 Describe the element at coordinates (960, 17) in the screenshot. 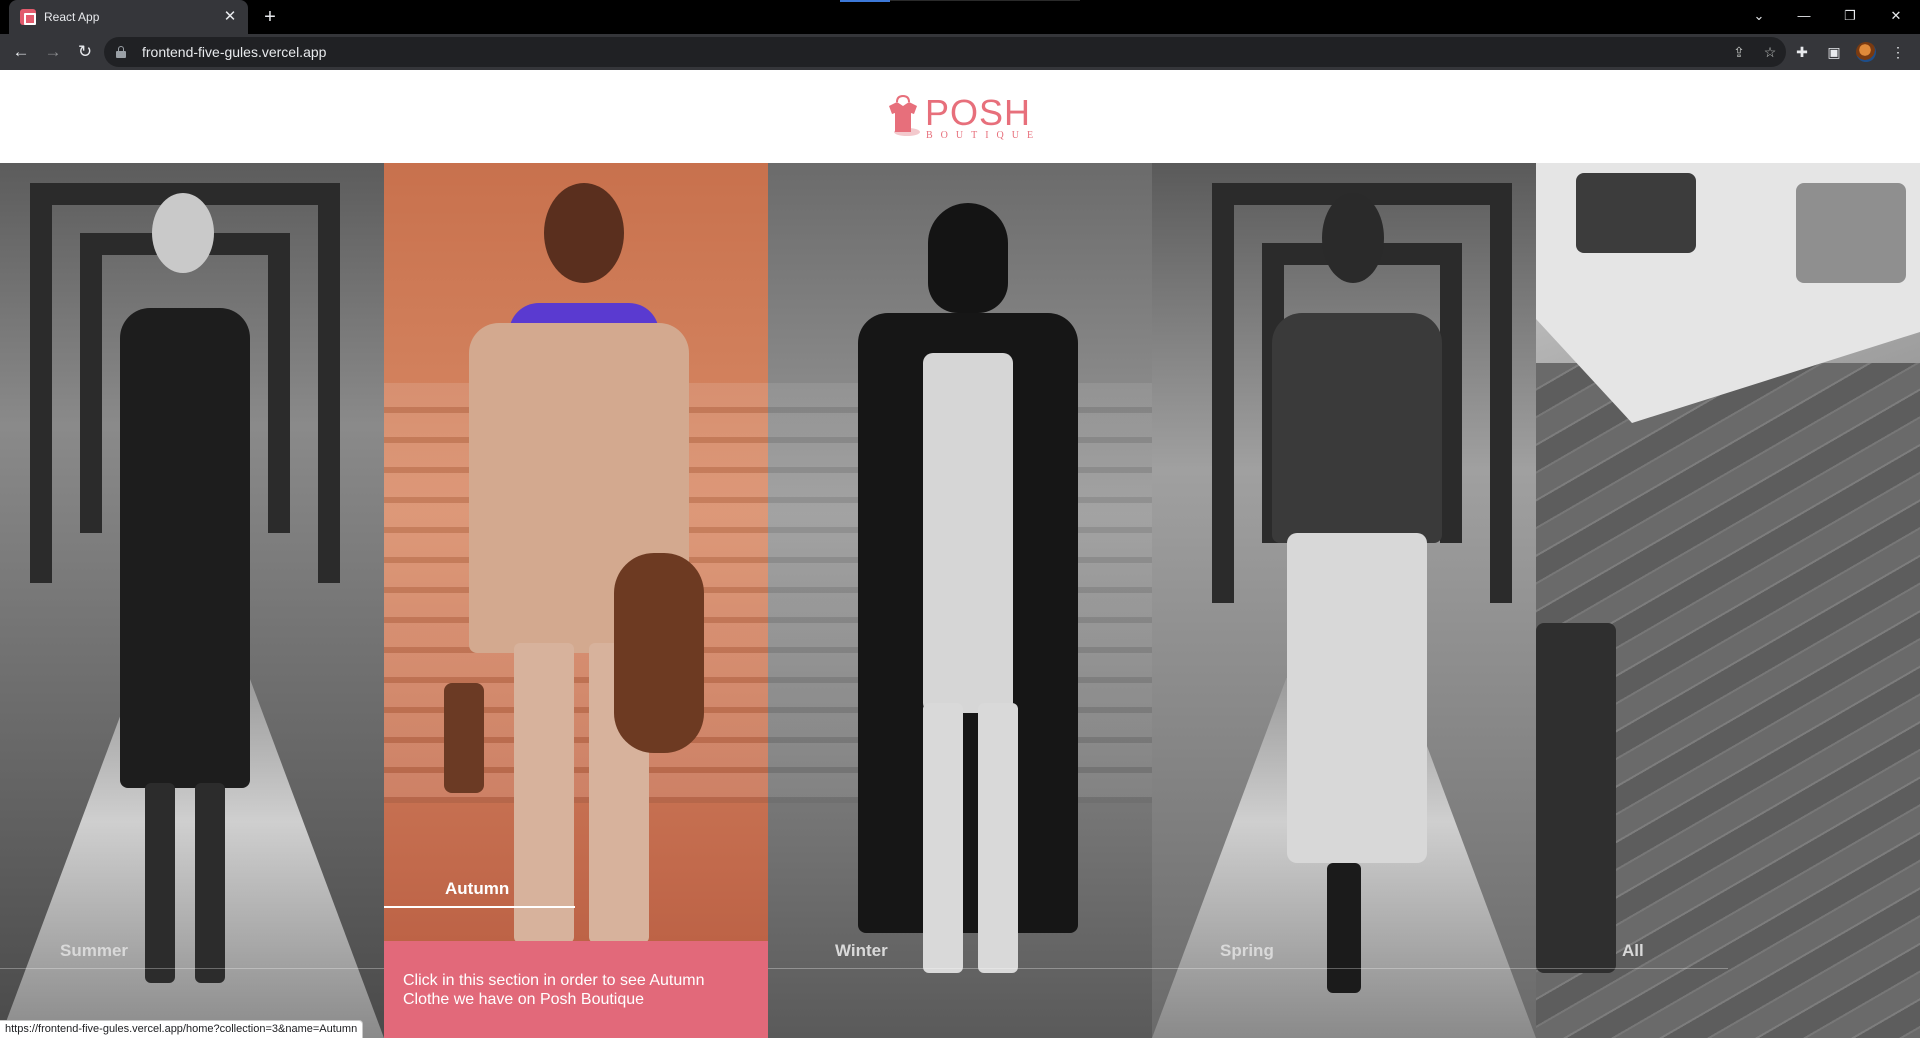

I see `browser-tab-bar: React App ✕ + ⌄ — ❐ ✕` at that location.